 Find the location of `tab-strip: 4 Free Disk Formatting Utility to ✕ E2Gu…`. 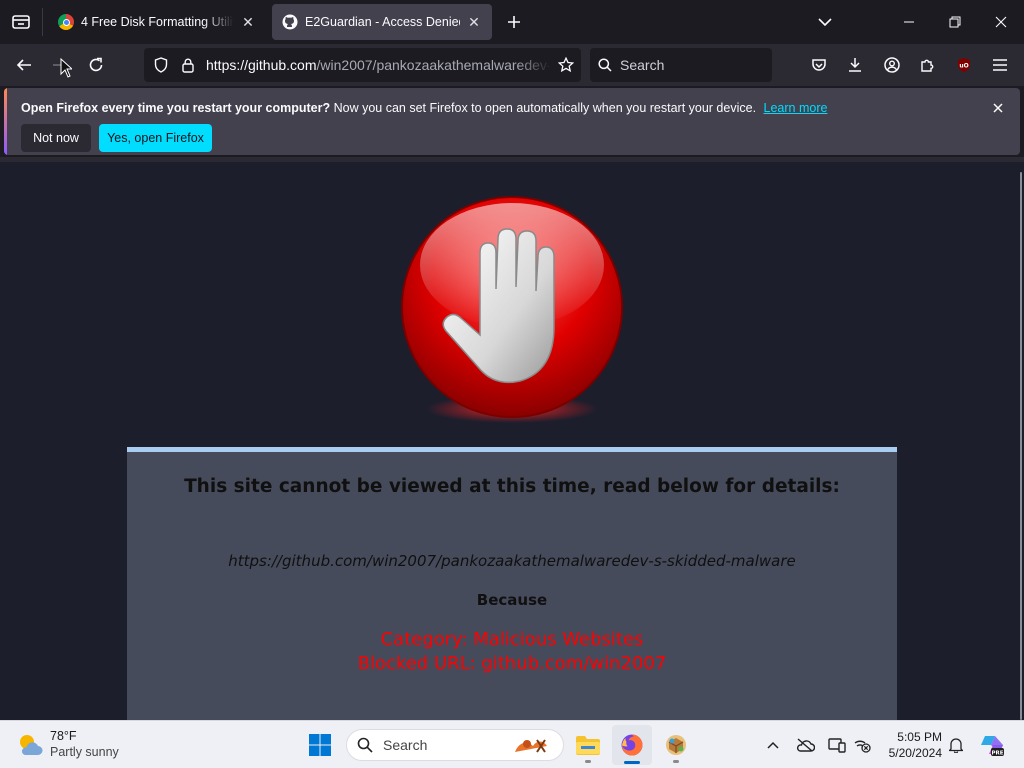

tab-strip: 4 Free Disk Formatting Utility to ✕ E2Gu… is located at coordinates (512, 22).